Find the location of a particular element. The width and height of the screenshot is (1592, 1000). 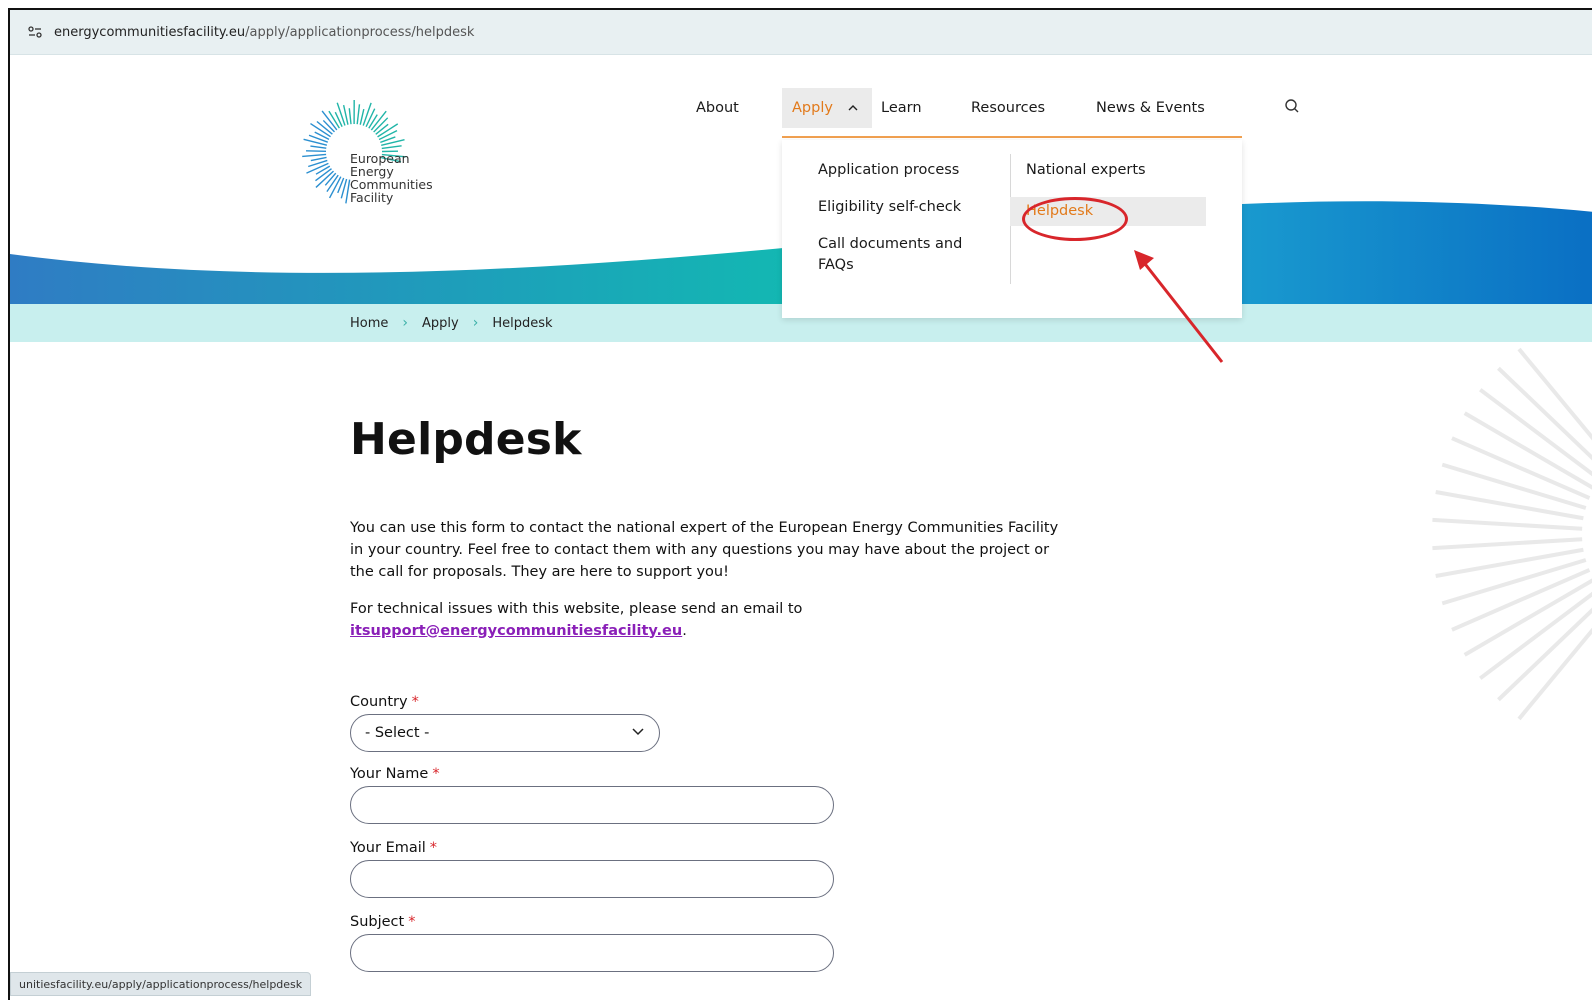

nav-active-underline is located at coordinates (1012, 137).